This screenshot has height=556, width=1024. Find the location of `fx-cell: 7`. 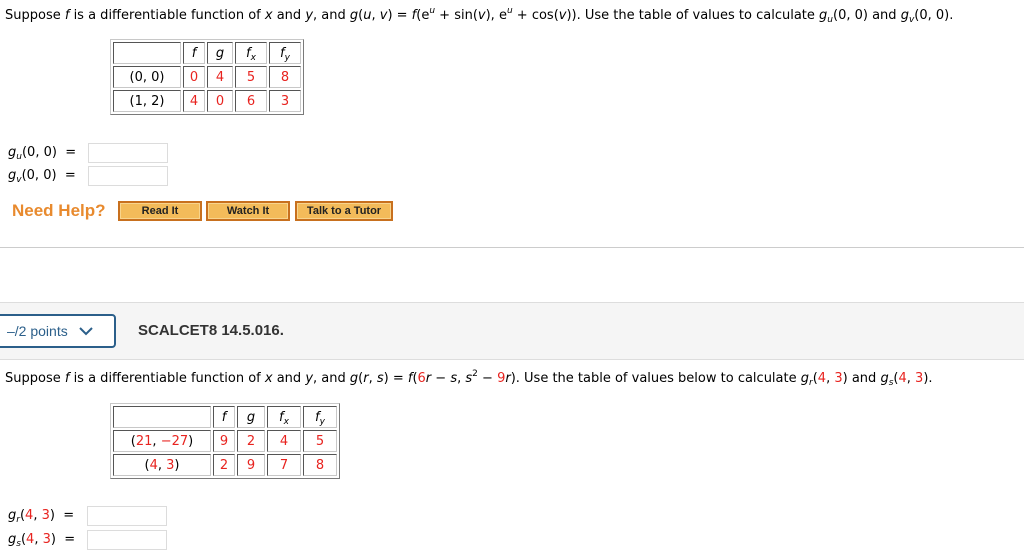

fx-cell: 7 is located at coordinates (284, 465).